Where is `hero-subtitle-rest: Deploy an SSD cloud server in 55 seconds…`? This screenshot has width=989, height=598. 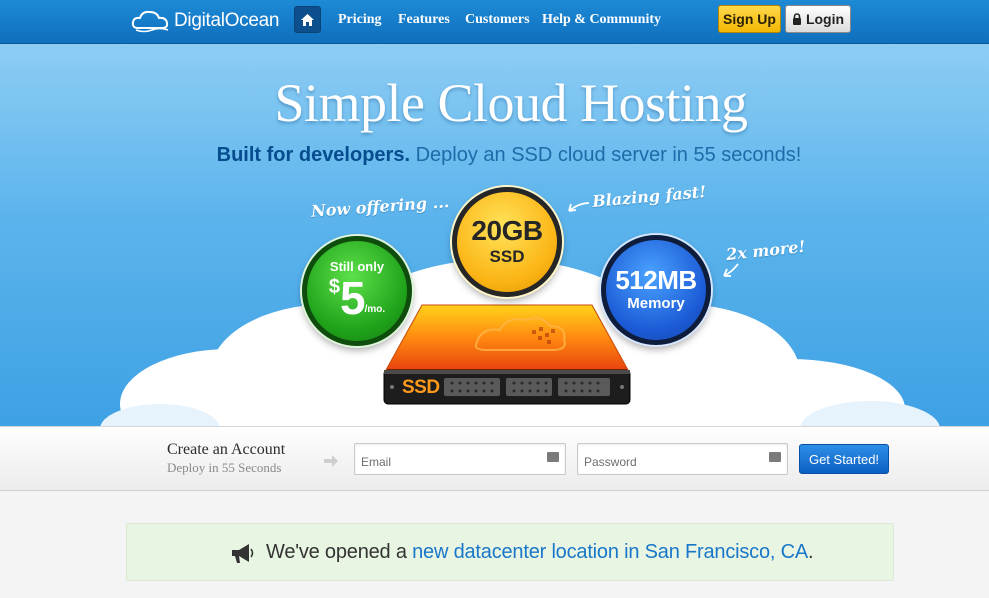 hero-subtitle-rest: Deploy an SSD cloud server in 55 seconds… is located at coordinates (606, 155).